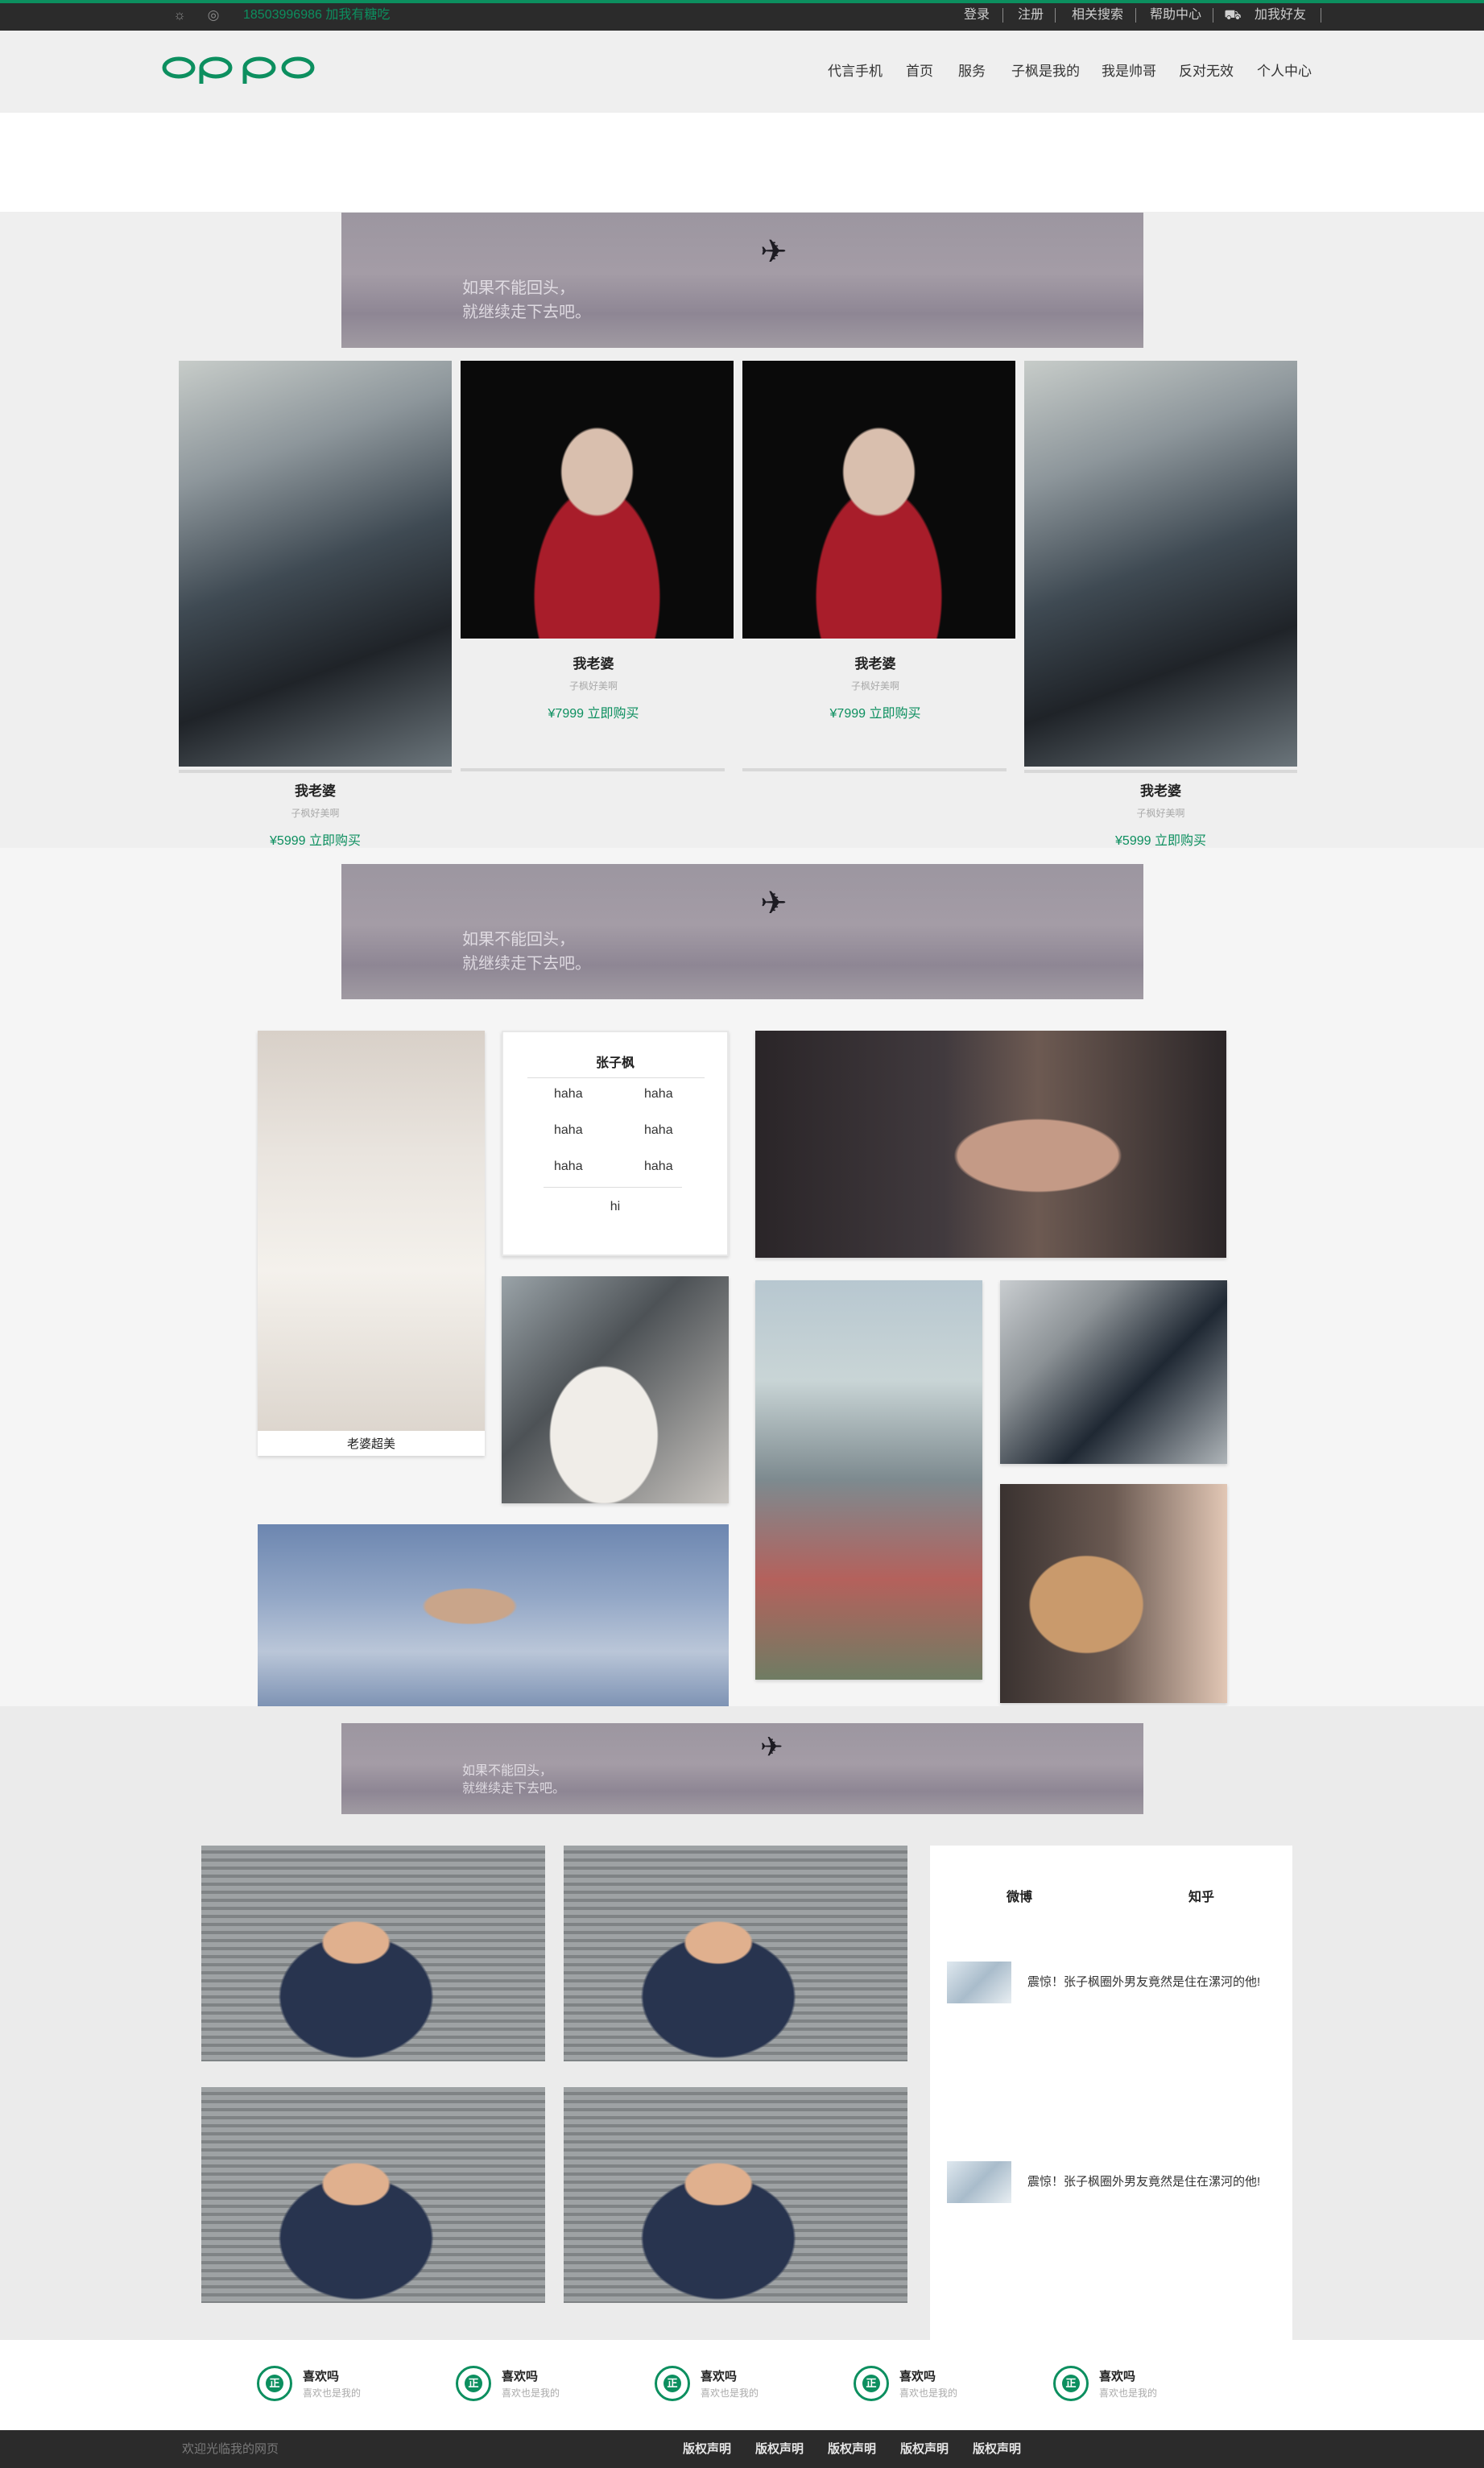  I want to click on nav-profile: 个人中心, so click(1284, 71).